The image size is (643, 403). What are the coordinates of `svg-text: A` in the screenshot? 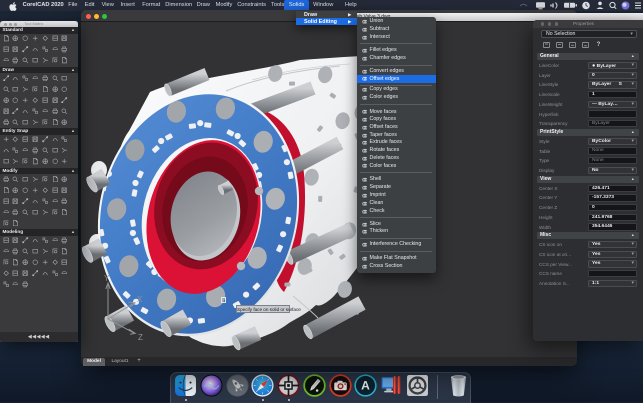 It's located at (365, 386).